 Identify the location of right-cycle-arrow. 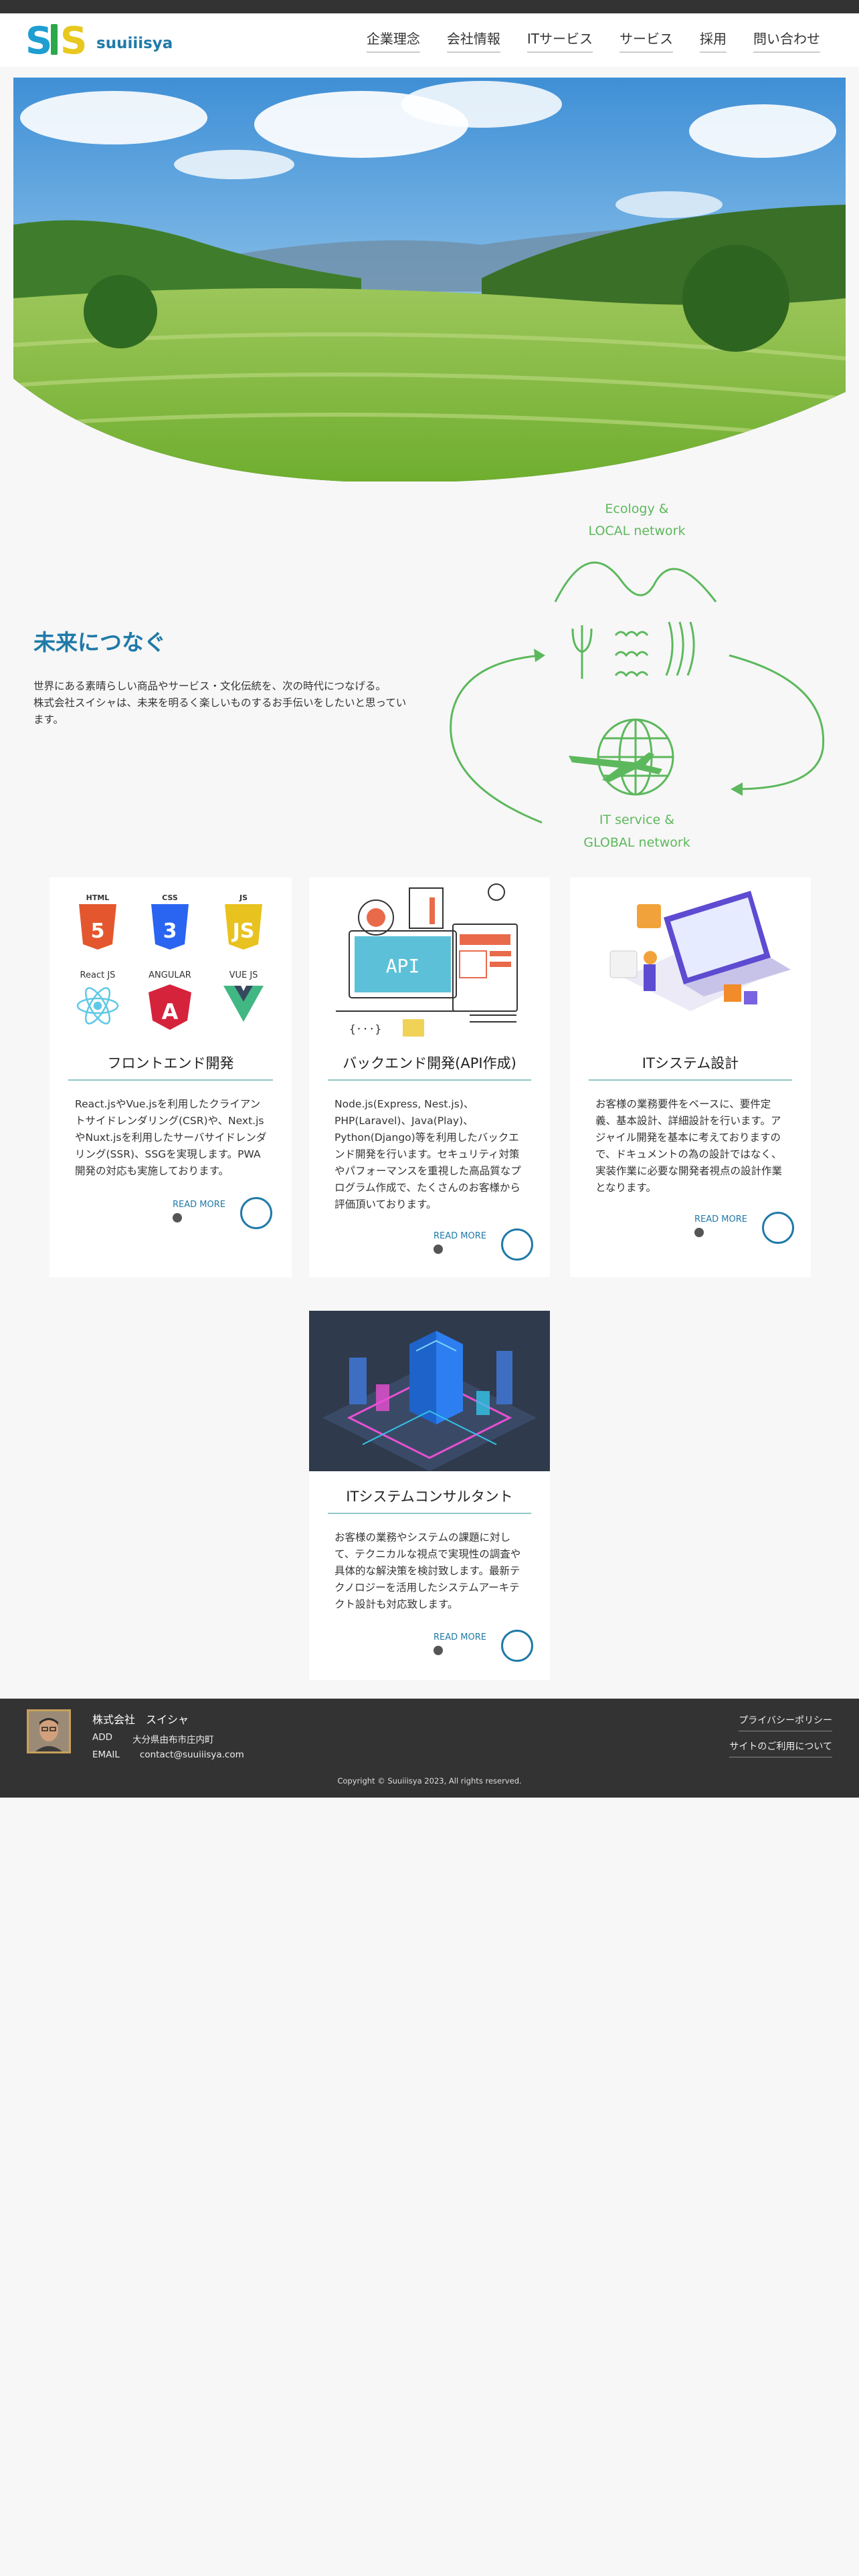
(777, 722).